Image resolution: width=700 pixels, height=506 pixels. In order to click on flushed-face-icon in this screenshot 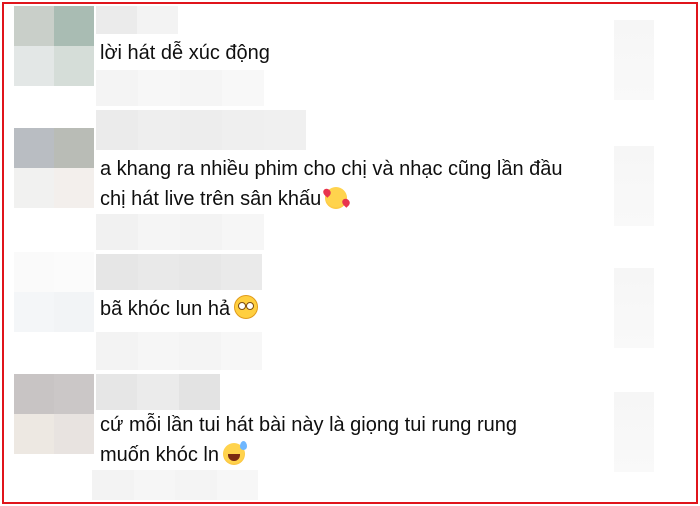, I will do `click(246, 307)`.